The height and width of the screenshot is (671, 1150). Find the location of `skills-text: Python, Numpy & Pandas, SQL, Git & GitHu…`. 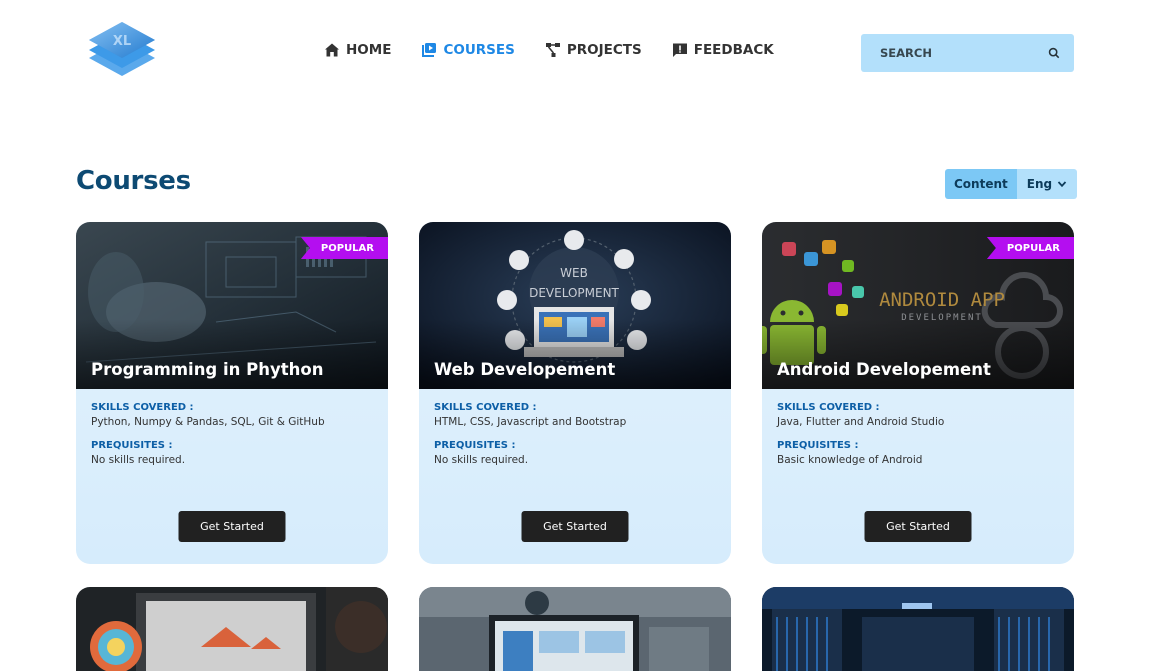

skills-text: Python, Numpy & Pandas, SQL, Git & GitHu… is located at coordinates (208, 422).